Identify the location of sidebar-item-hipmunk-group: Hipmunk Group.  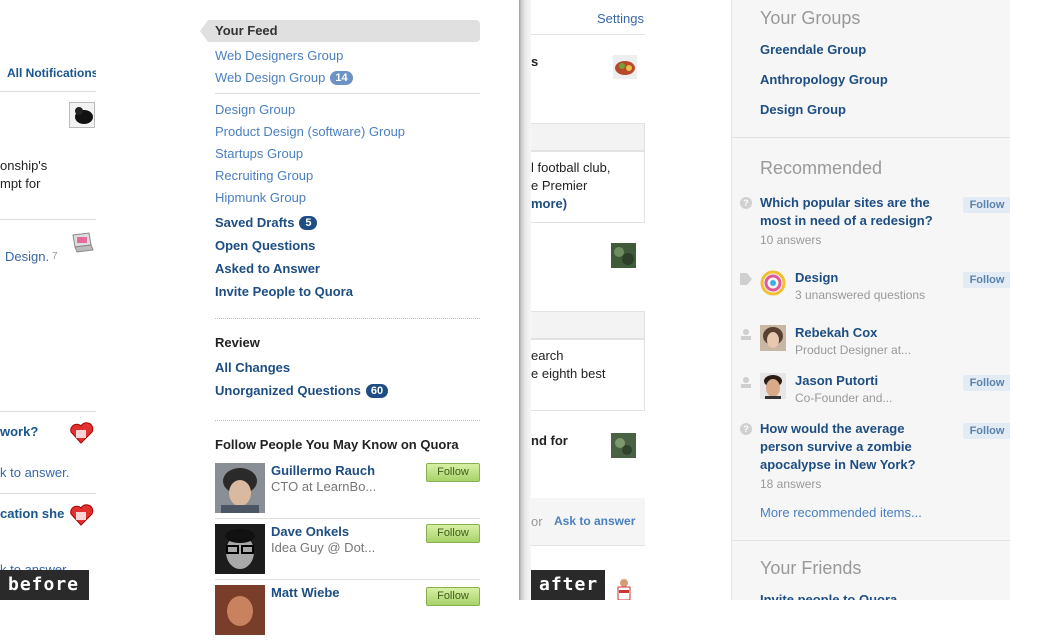
(260, 197).